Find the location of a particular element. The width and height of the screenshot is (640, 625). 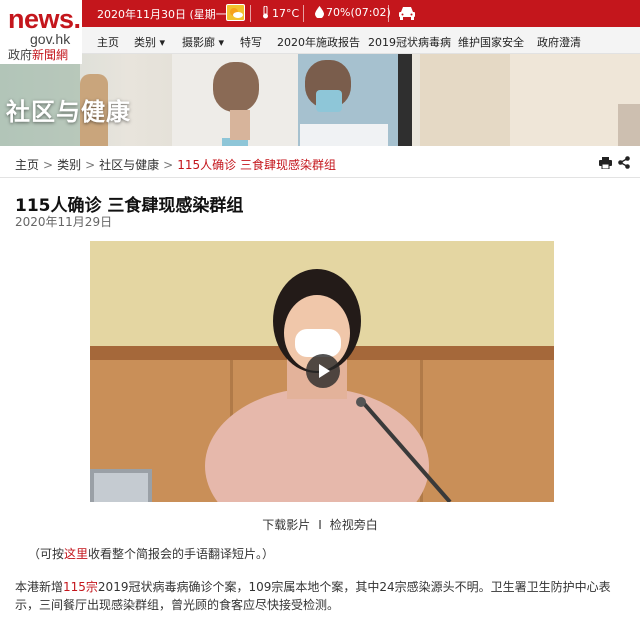

nav-item-policy-address: 2020年施政报告 is located at coordinates (318, 42).